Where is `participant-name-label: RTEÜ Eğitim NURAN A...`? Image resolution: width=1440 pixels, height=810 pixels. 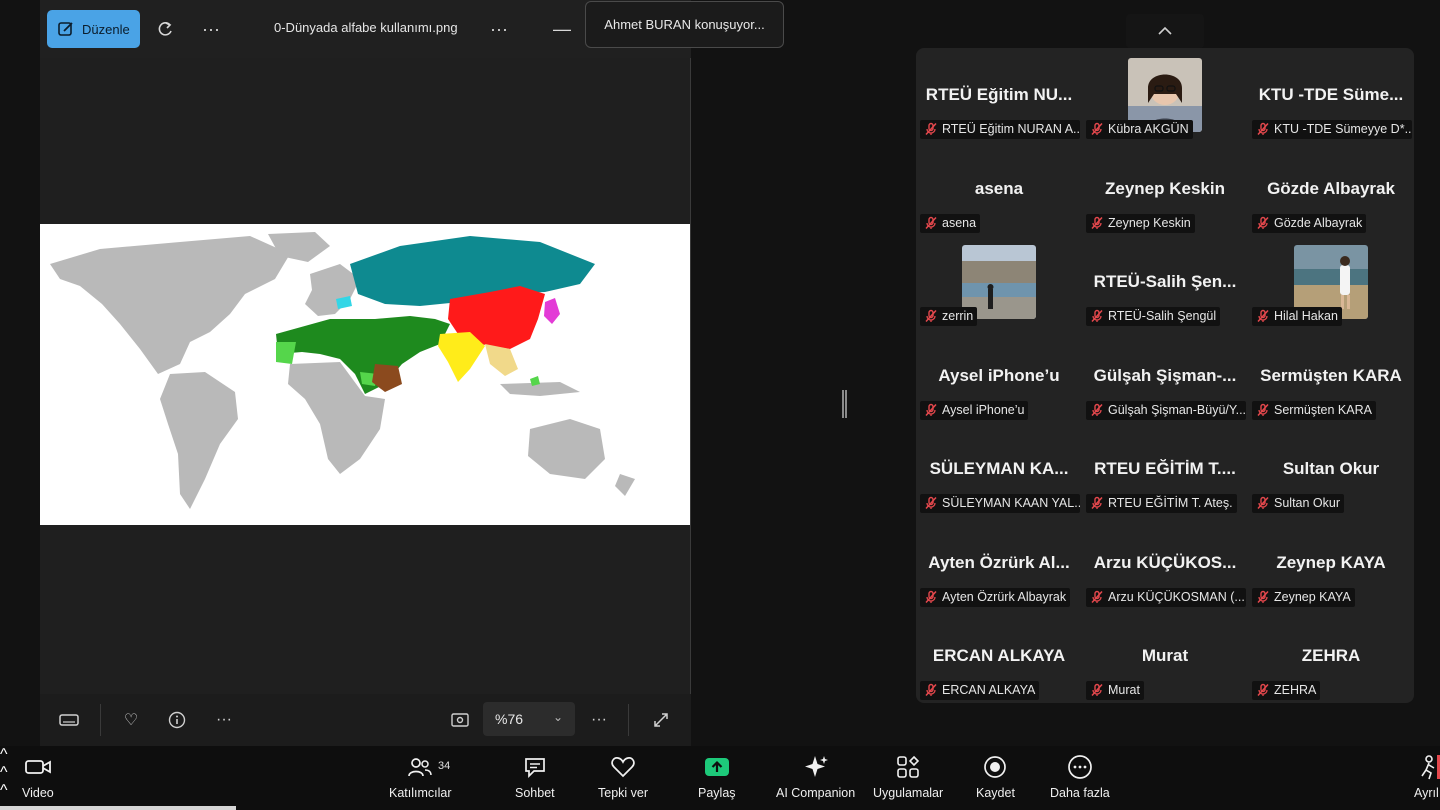 participant-name-label: RTEÜ Eğitim NURAN A... is located at coordinates (1000, 129).